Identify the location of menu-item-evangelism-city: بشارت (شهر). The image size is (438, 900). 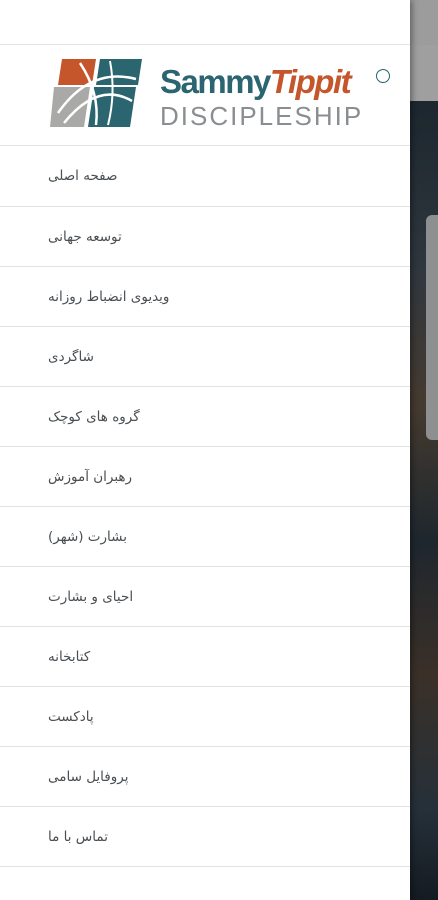
(205, 537).